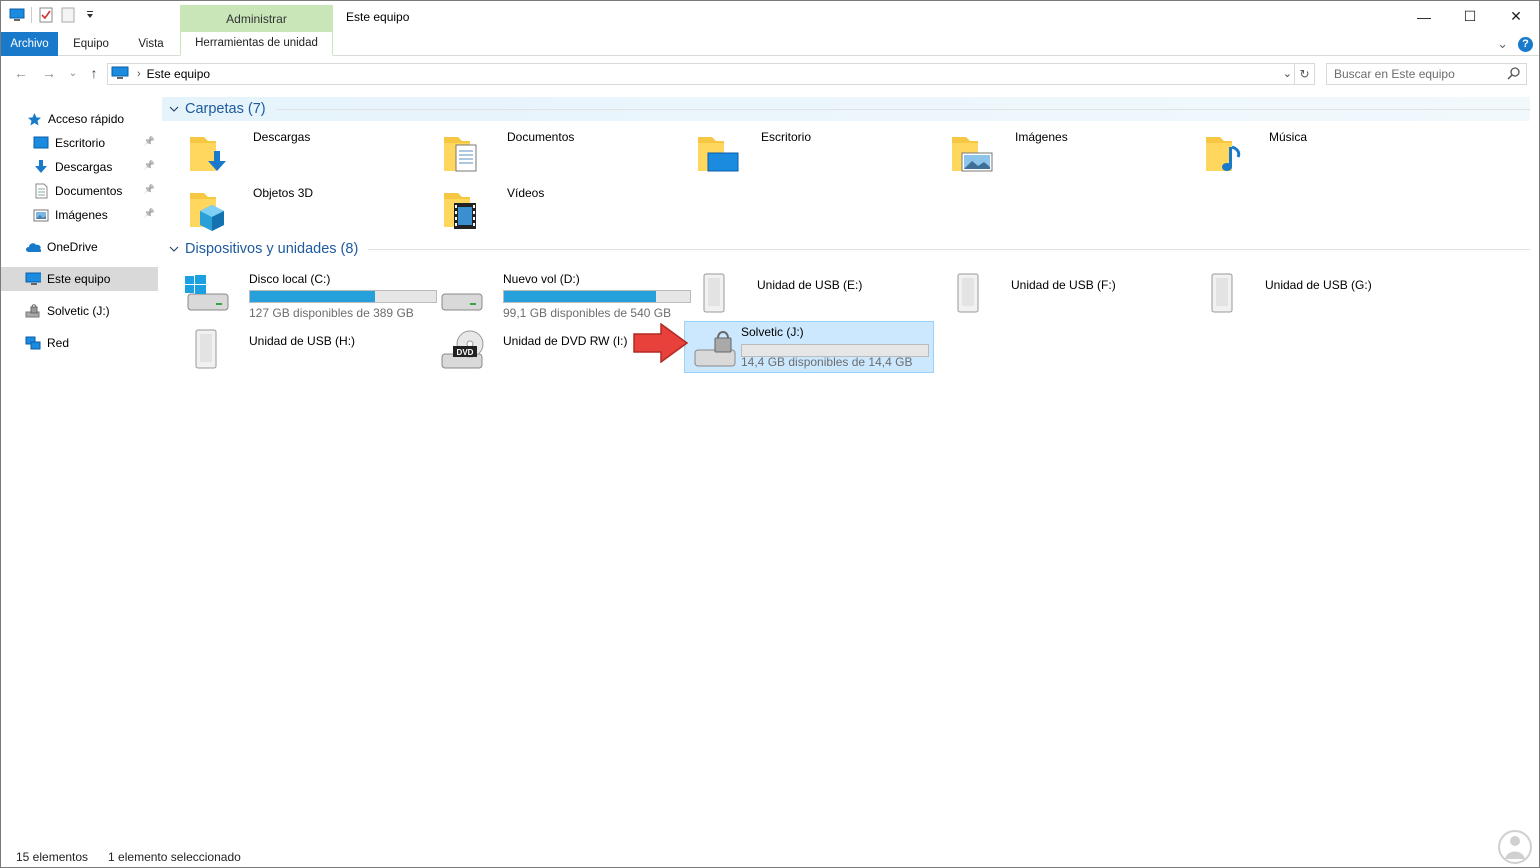 Image resolution: width=1540 pixels, height=868 pixels. I want to click on folder-imagenes: Imágenes, so click(1069, 153).